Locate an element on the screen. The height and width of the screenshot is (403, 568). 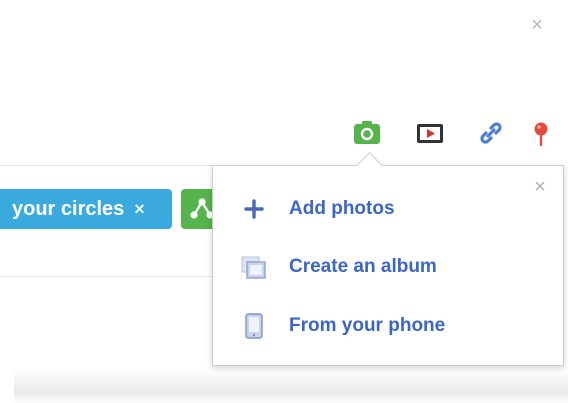
video-icon is located at coordinates (430, 133).